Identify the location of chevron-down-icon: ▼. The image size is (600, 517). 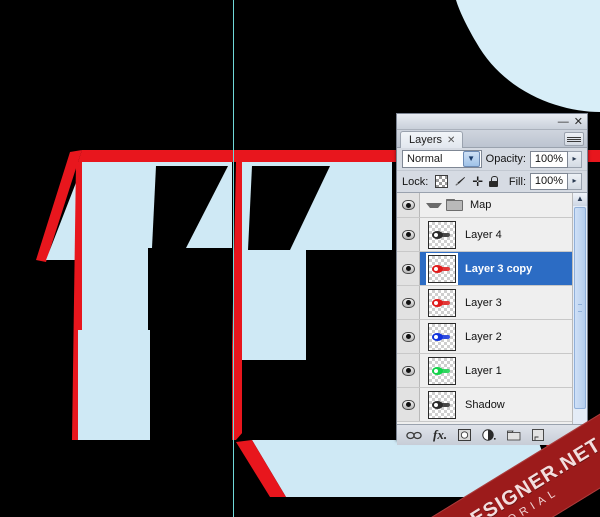
(471, 159).